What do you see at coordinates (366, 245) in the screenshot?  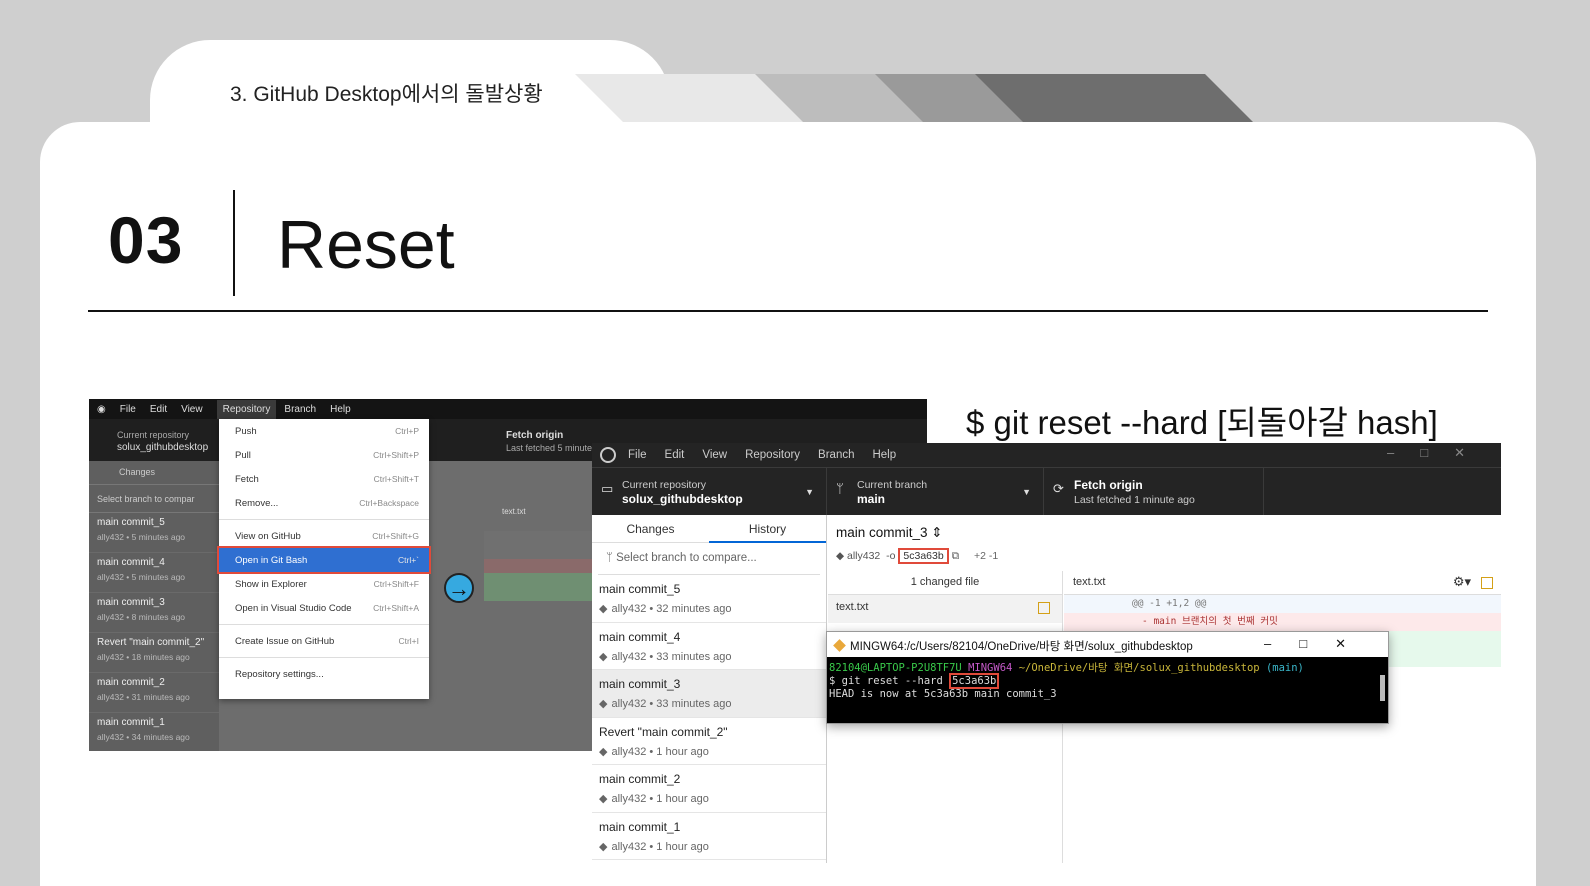 I see `section-title: Reset` at bounding box center [366, 245].